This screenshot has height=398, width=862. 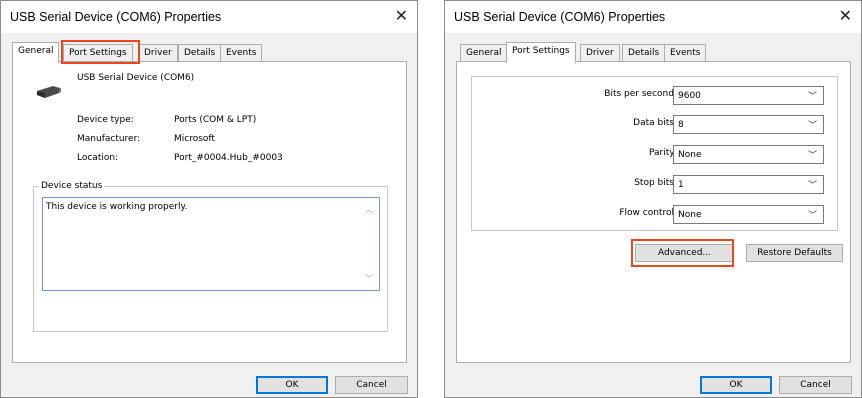 I want to click on device-status-title: Device status, so click(x=72, y=186).